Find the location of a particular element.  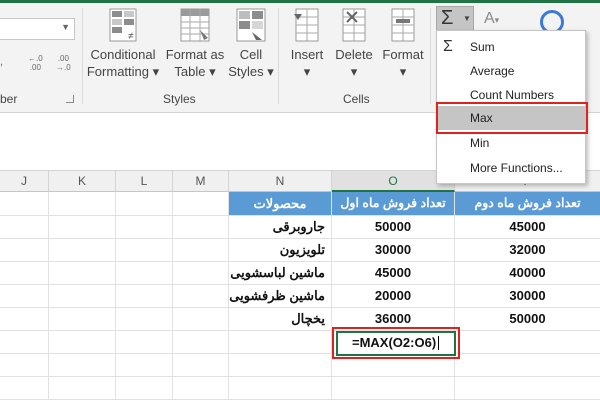

annotation-box-max is located at coordinates (512, 118).